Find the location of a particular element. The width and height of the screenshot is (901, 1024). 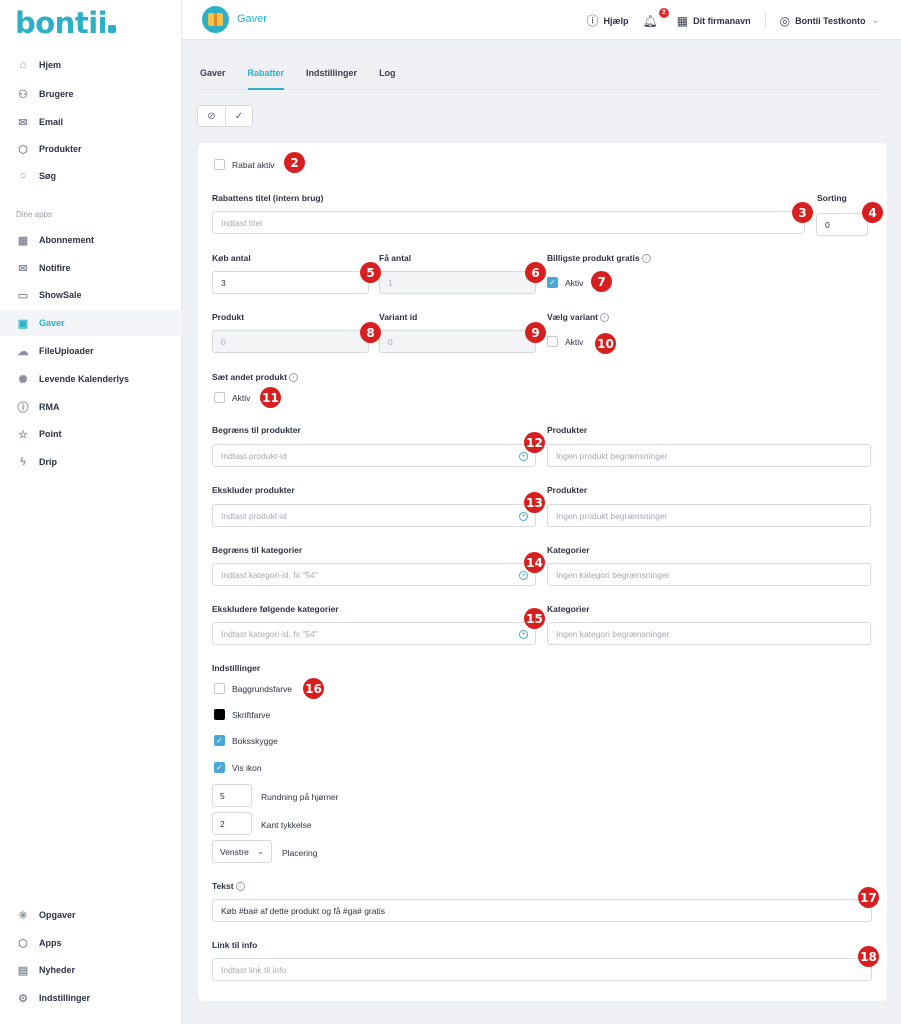

vaelg-variant-checkbox: Aktiv is located at coordinates (565, 341).